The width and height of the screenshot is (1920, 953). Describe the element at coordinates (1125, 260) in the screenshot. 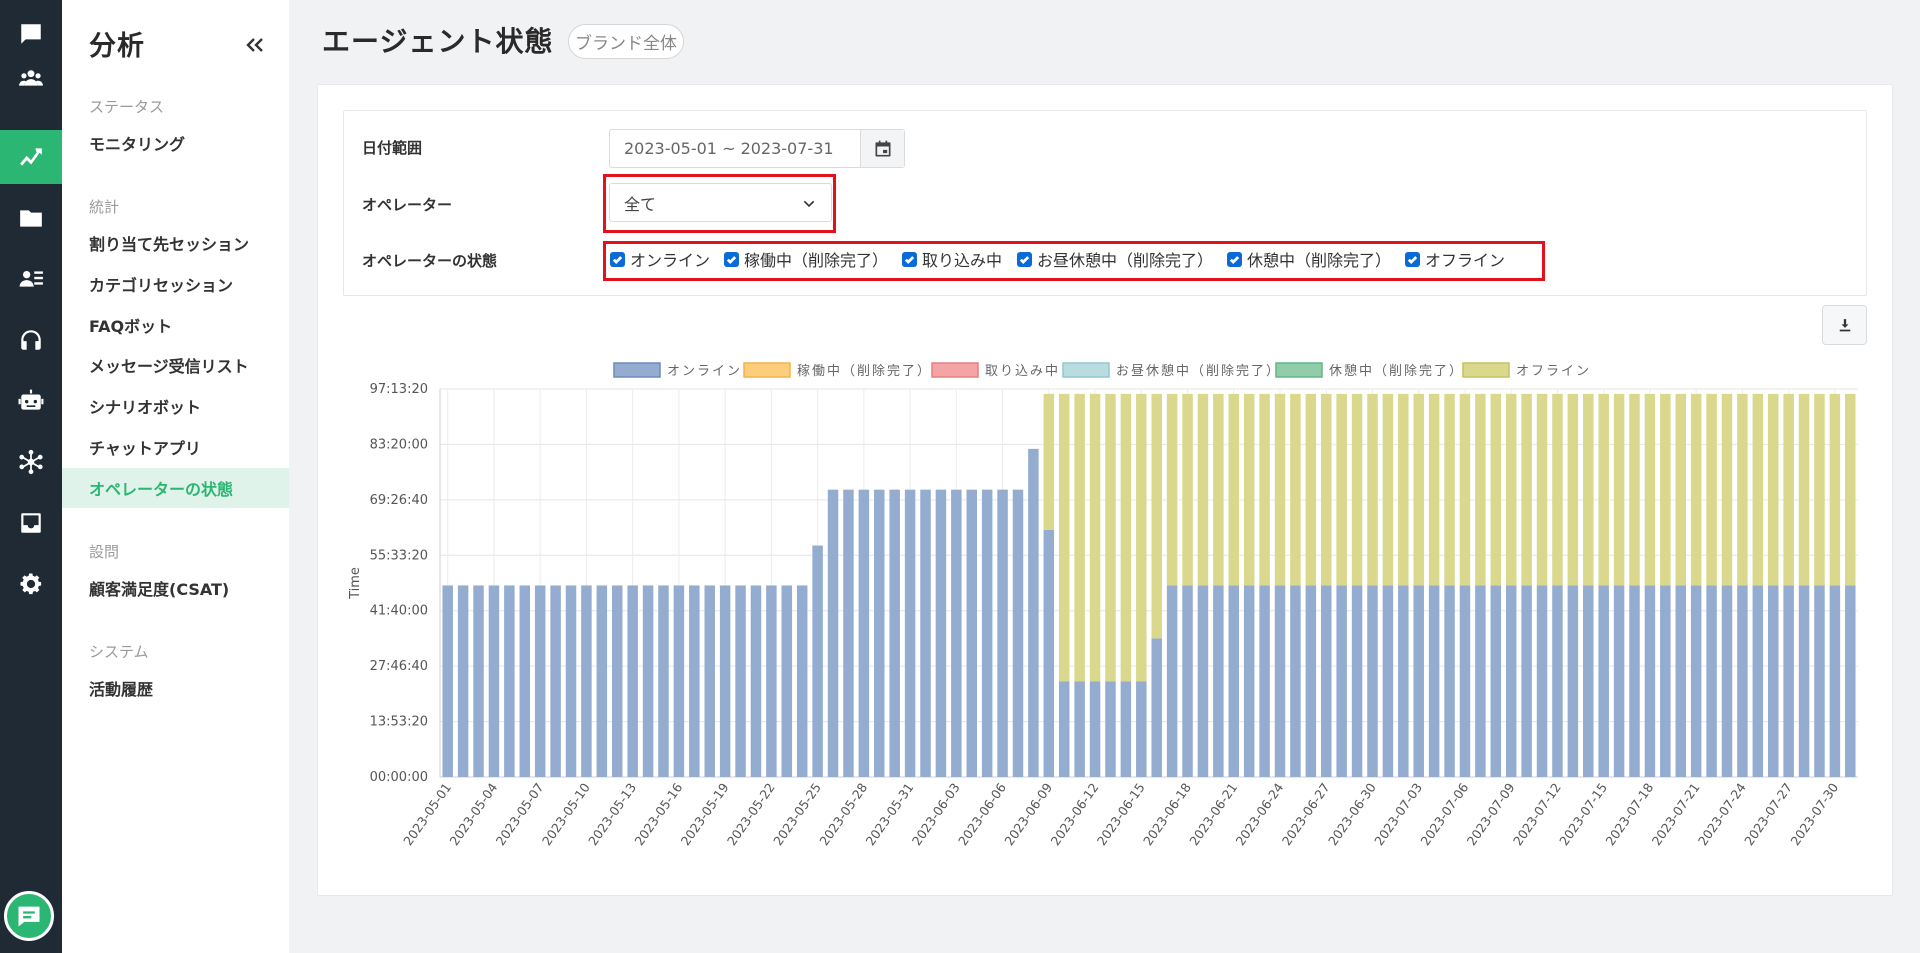

I see `status-checkbox-label: お昼休憩中（削除完了）` at that location.